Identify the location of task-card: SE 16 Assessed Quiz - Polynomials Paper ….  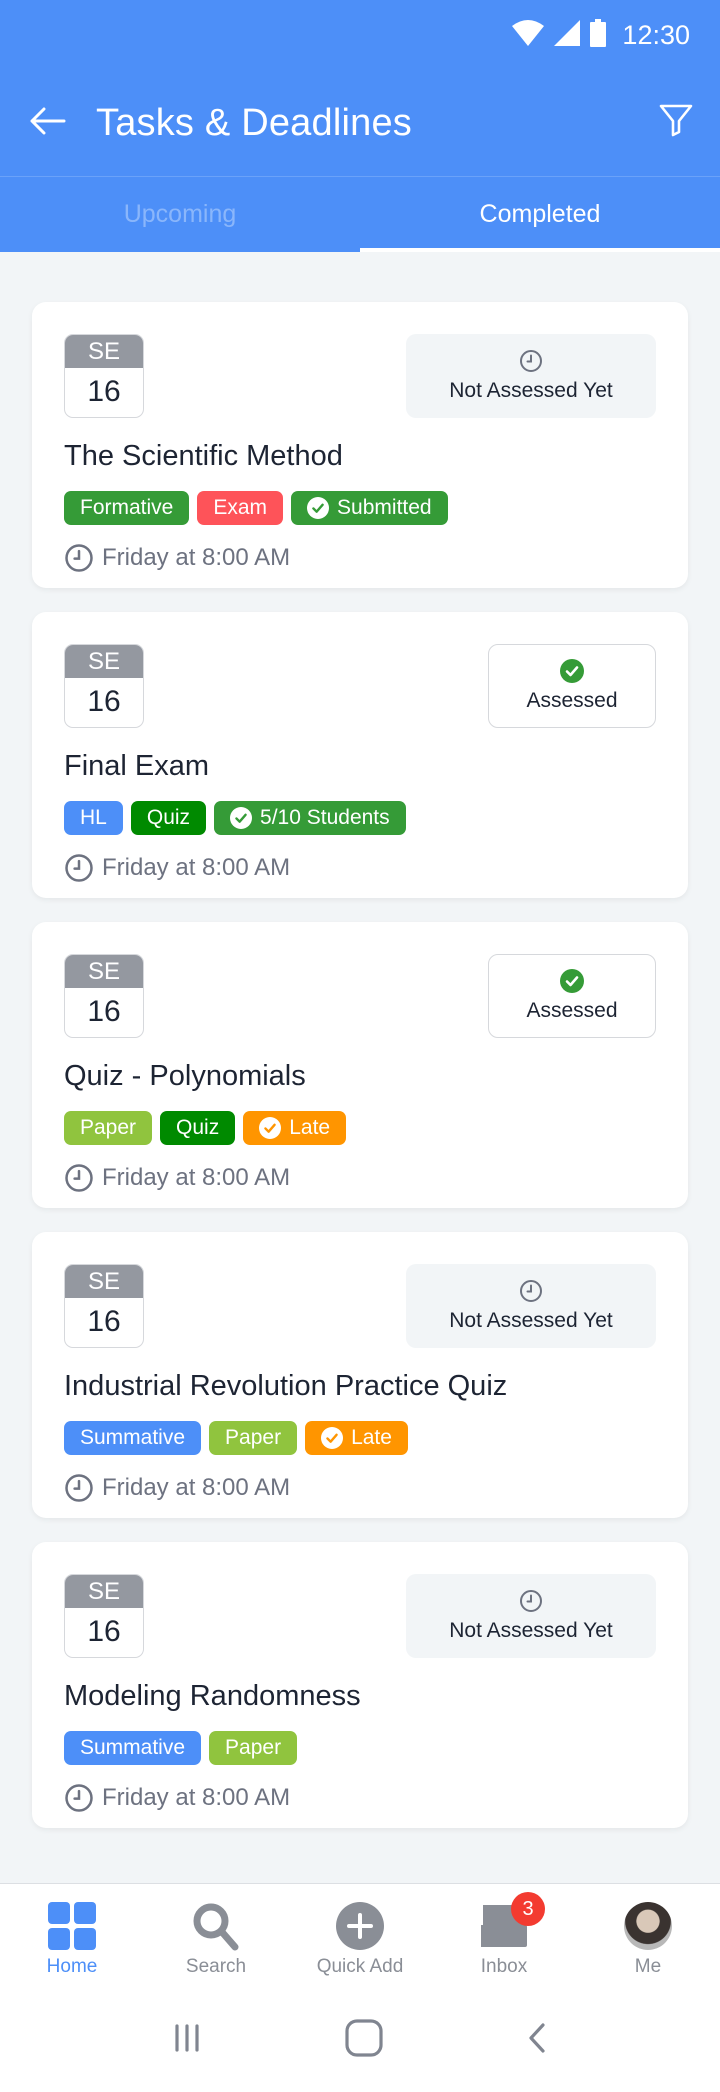
(360, 1065).